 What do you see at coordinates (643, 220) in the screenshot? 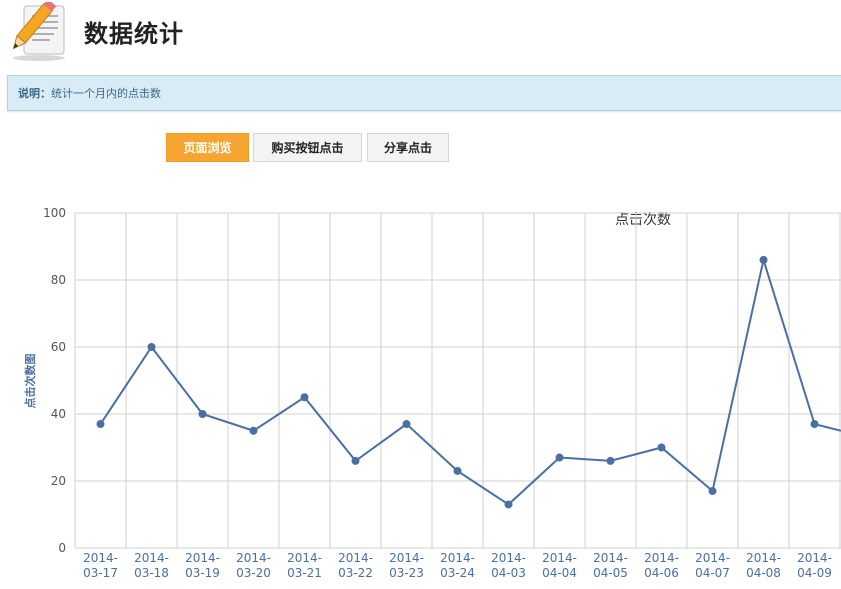
I see `chart-title: 点击次数` at bounding box center [643, 220].